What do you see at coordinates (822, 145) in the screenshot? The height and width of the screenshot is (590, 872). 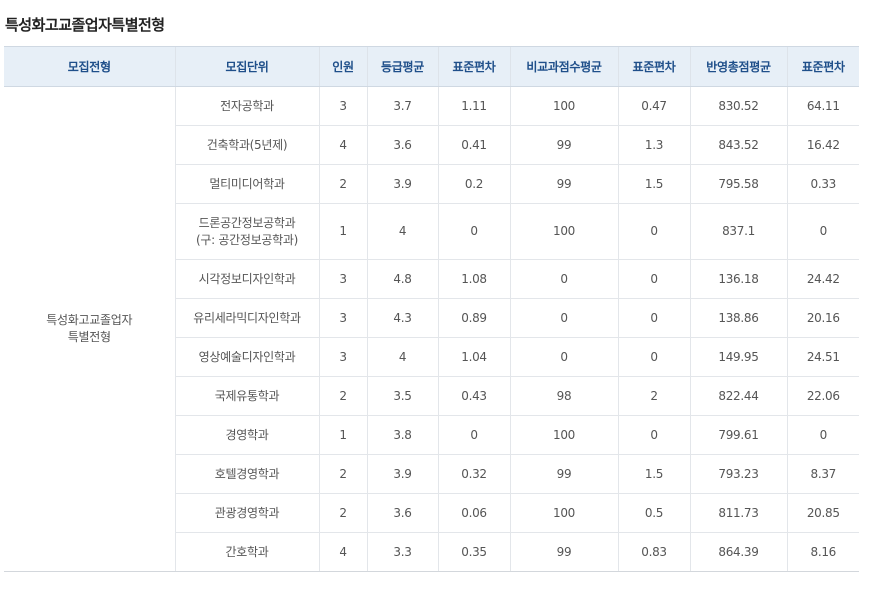 I see `cell-total-sd: 16.42` at bounding box center [822, 145].